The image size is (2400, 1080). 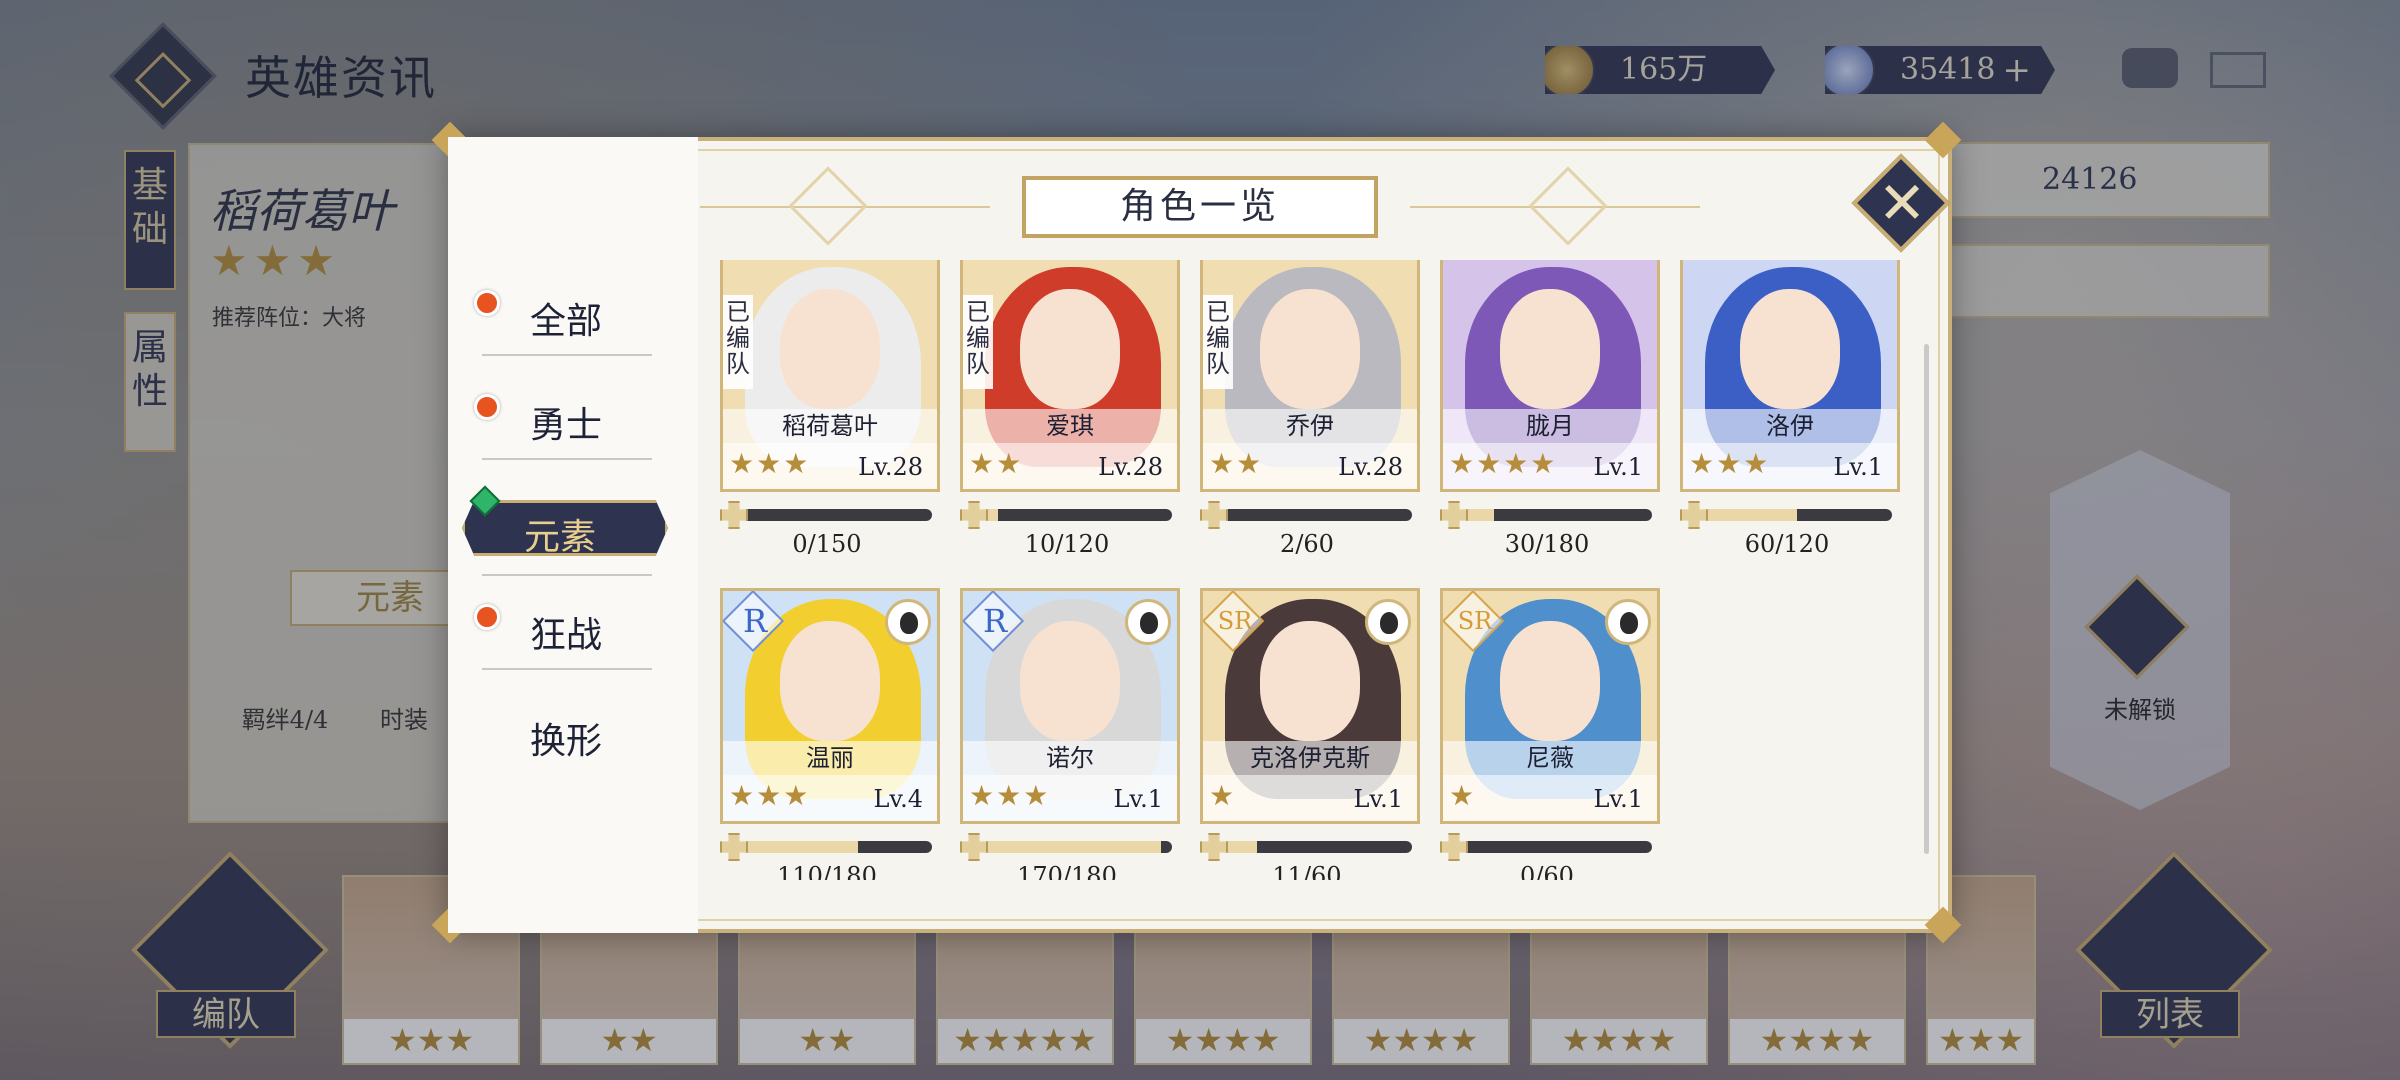 I want to click on modal-title: 角色一览, so click(x=1200, y=207).